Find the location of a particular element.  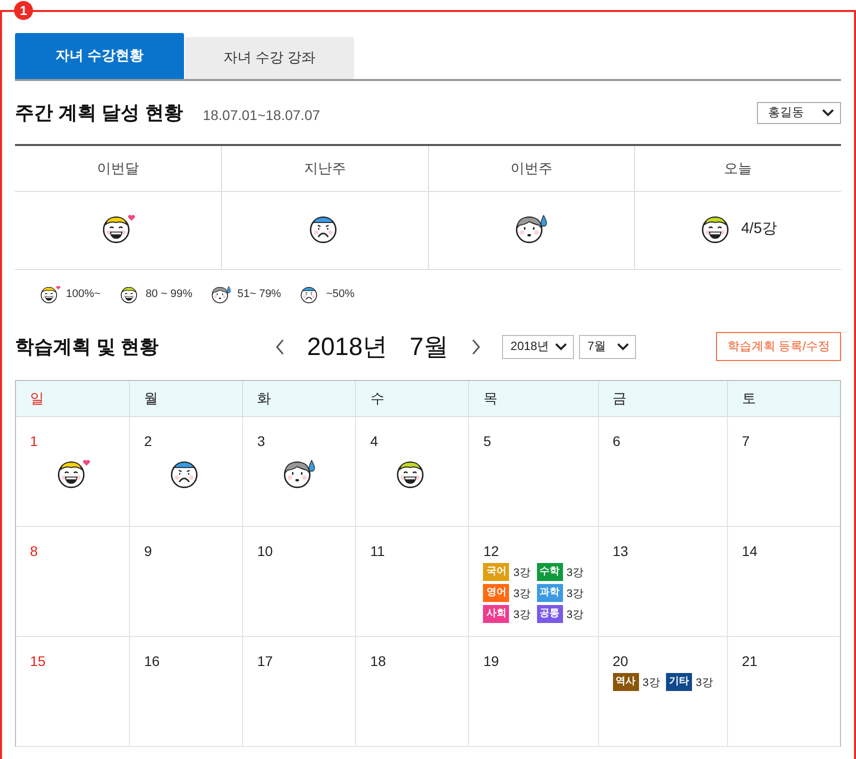

day-number: 15 is located at coordinates (38, 661).